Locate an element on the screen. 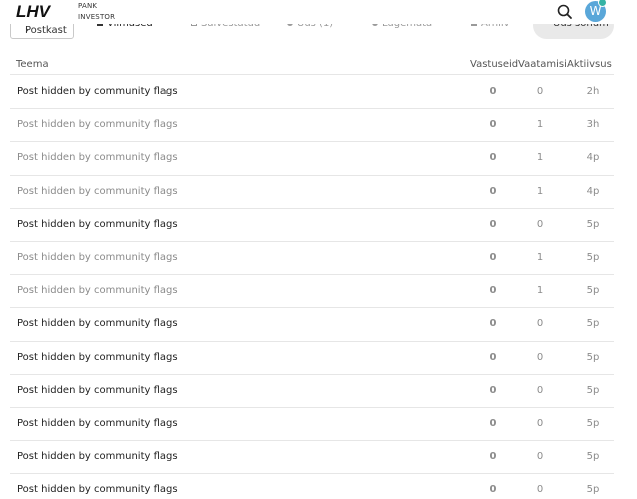 This screenshot has width=637, height=499. search-button is located at coordinates (565, 12).